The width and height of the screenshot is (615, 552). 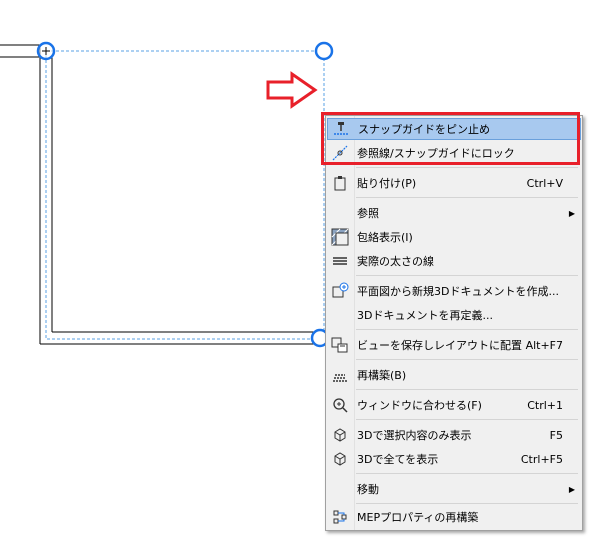 I want to click on menu-item-shortcut: Ctrl+1, so click(x=545, y=405).